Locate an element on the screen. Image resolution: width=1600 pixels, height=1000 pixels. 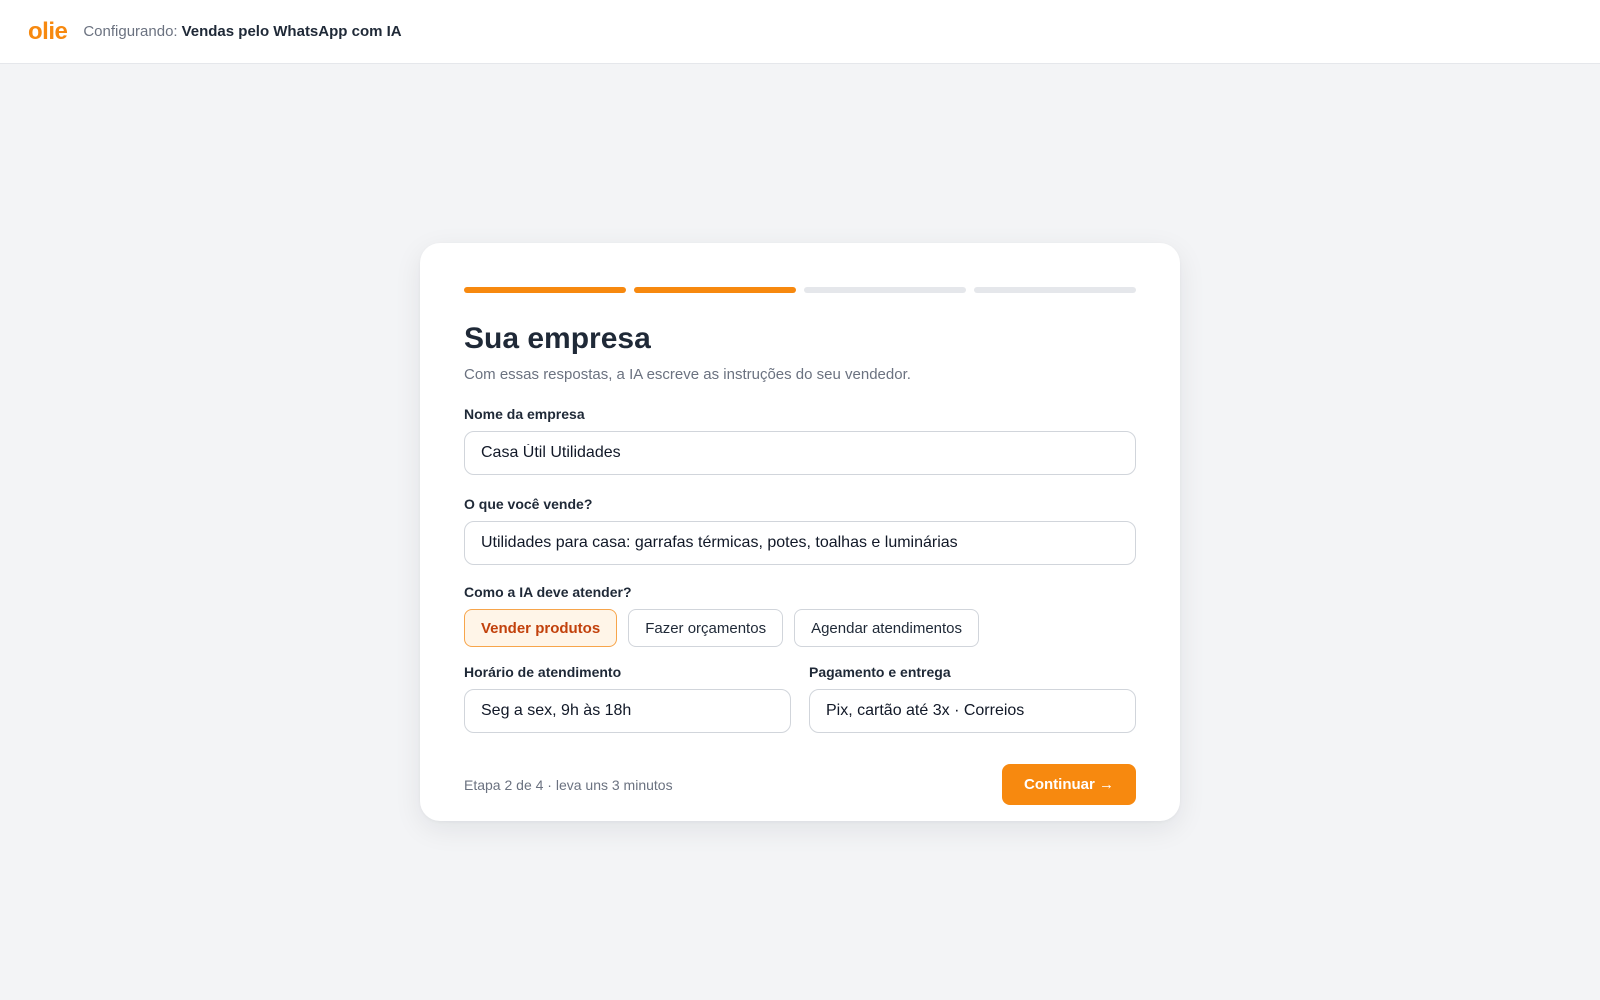
progress-bar is located at coordinates (800, 290).